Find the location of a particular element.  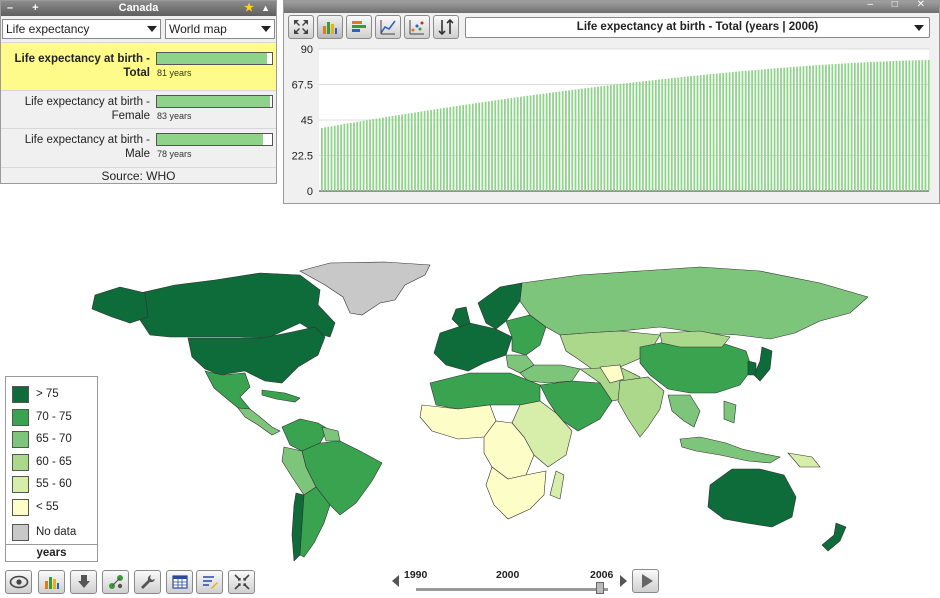

map-region-north-africa is located at coordinates (485, 391).